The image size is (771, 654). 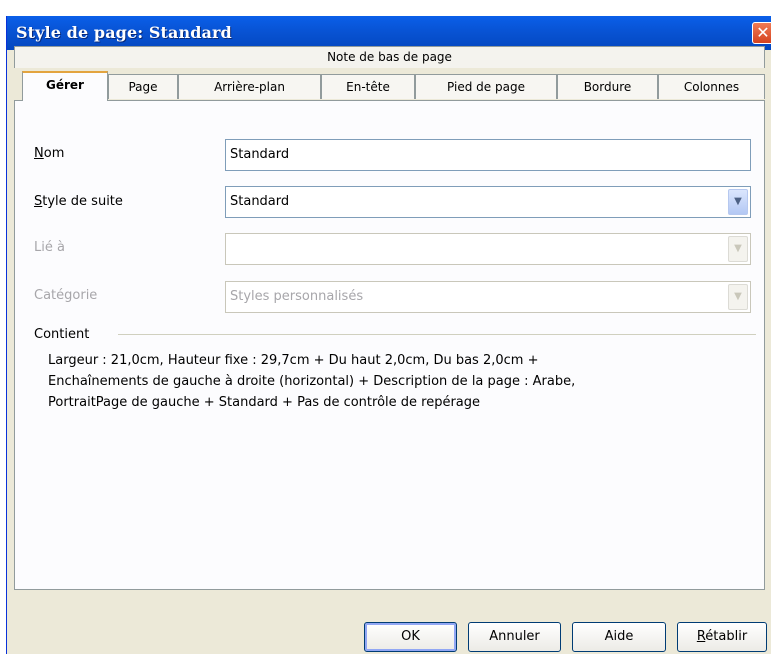 I want to click on nom-label-rest: om, so click(x=54, y=153).